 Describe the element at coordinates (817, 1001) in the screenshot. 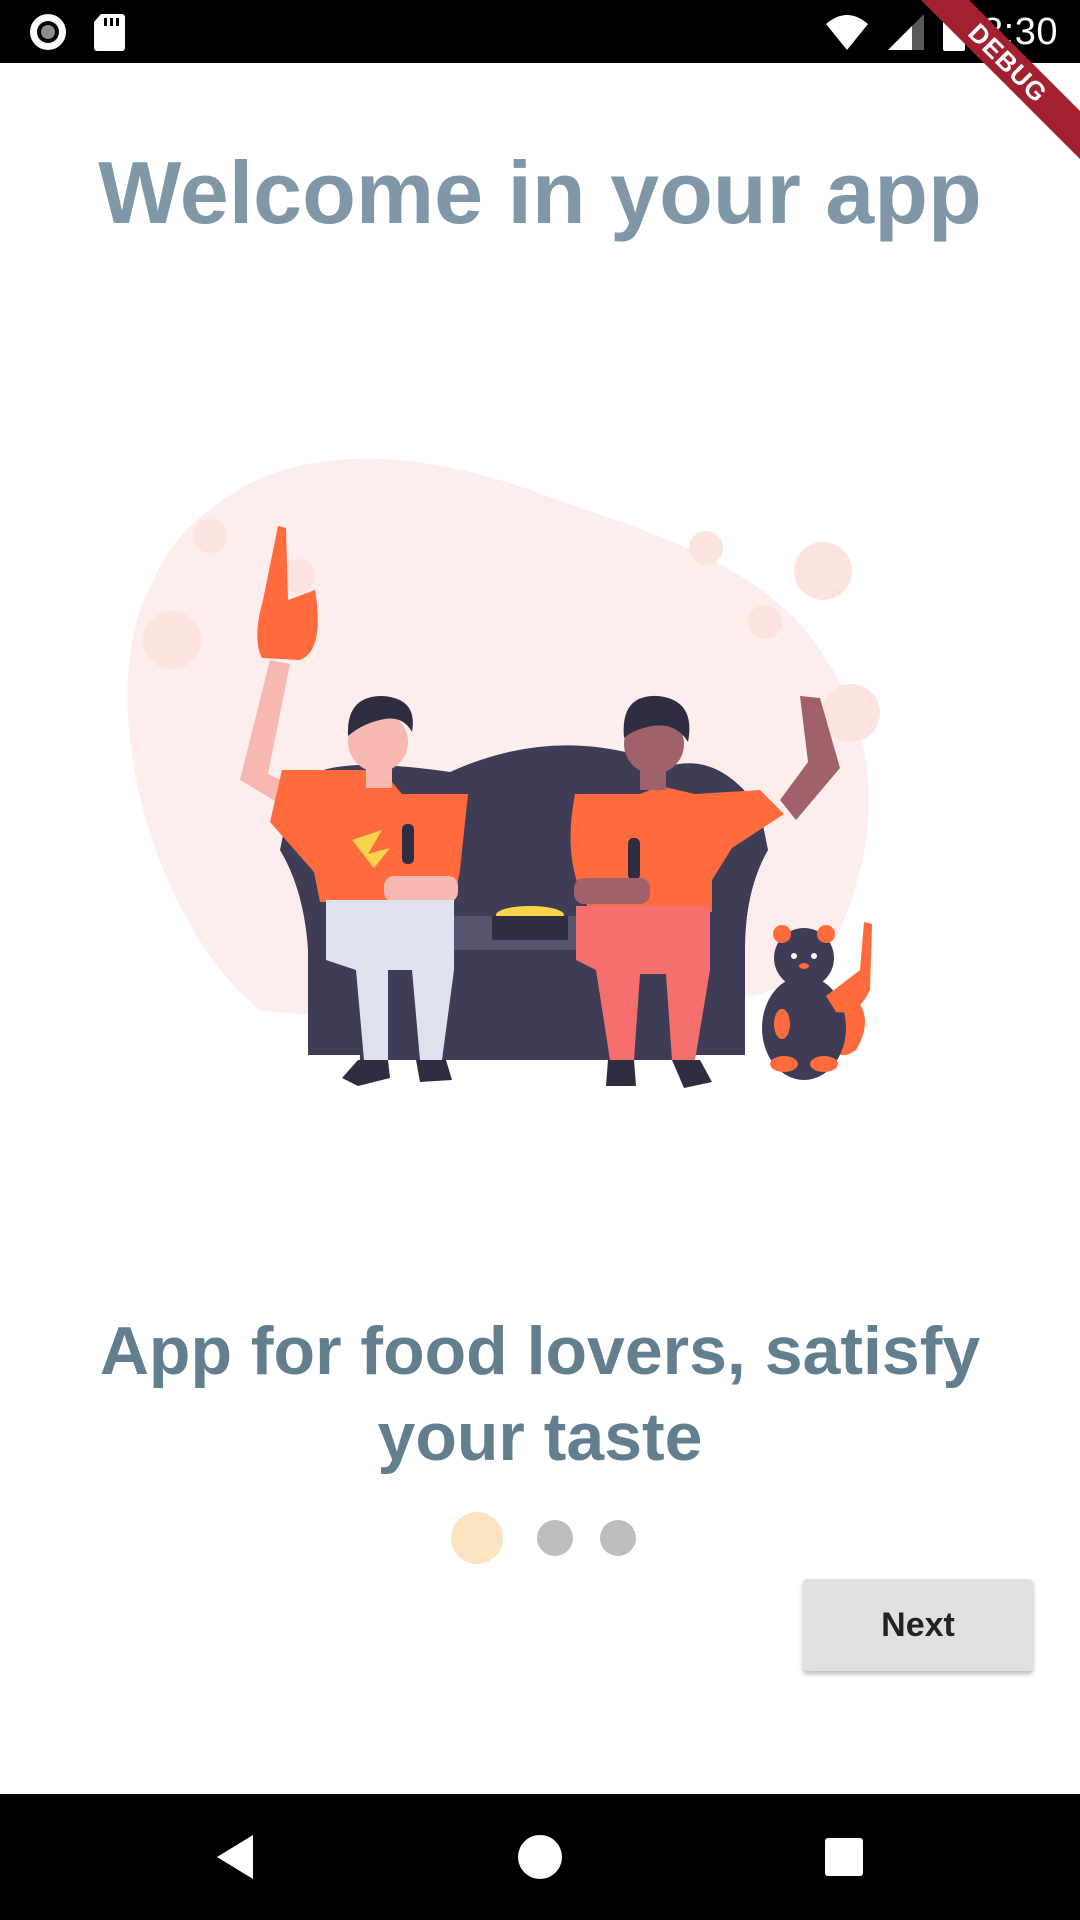

I see `cat-mascot` at that location.